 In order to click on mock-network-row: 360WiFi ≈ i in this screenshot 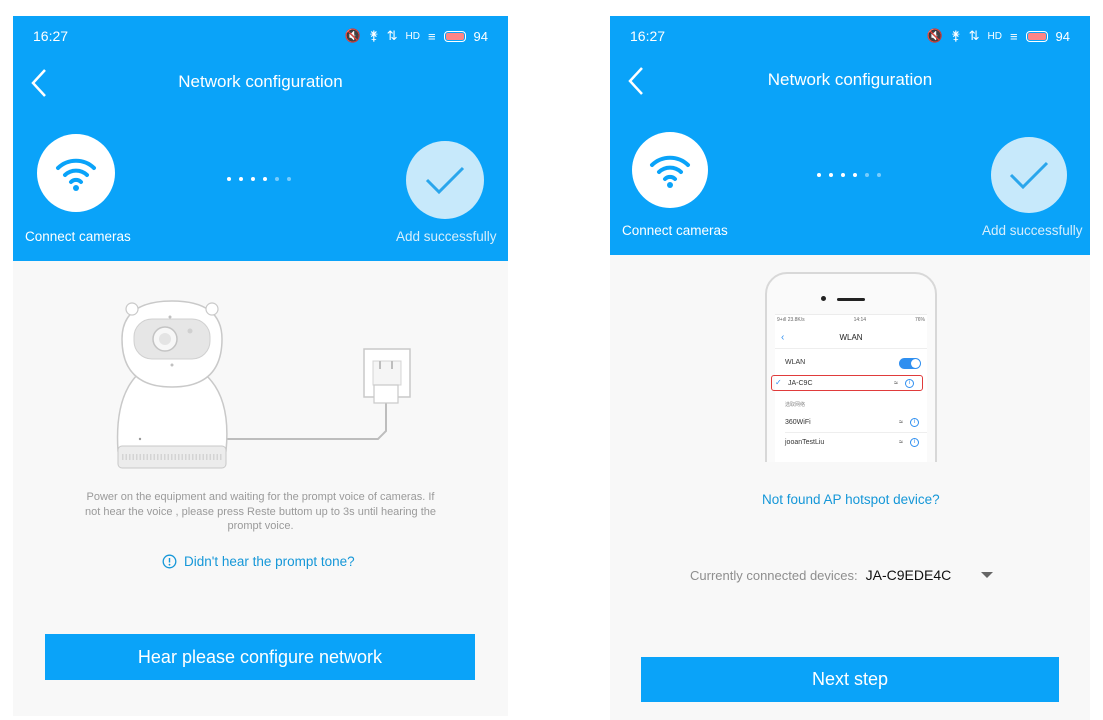, I will do `click(851, 423)`.